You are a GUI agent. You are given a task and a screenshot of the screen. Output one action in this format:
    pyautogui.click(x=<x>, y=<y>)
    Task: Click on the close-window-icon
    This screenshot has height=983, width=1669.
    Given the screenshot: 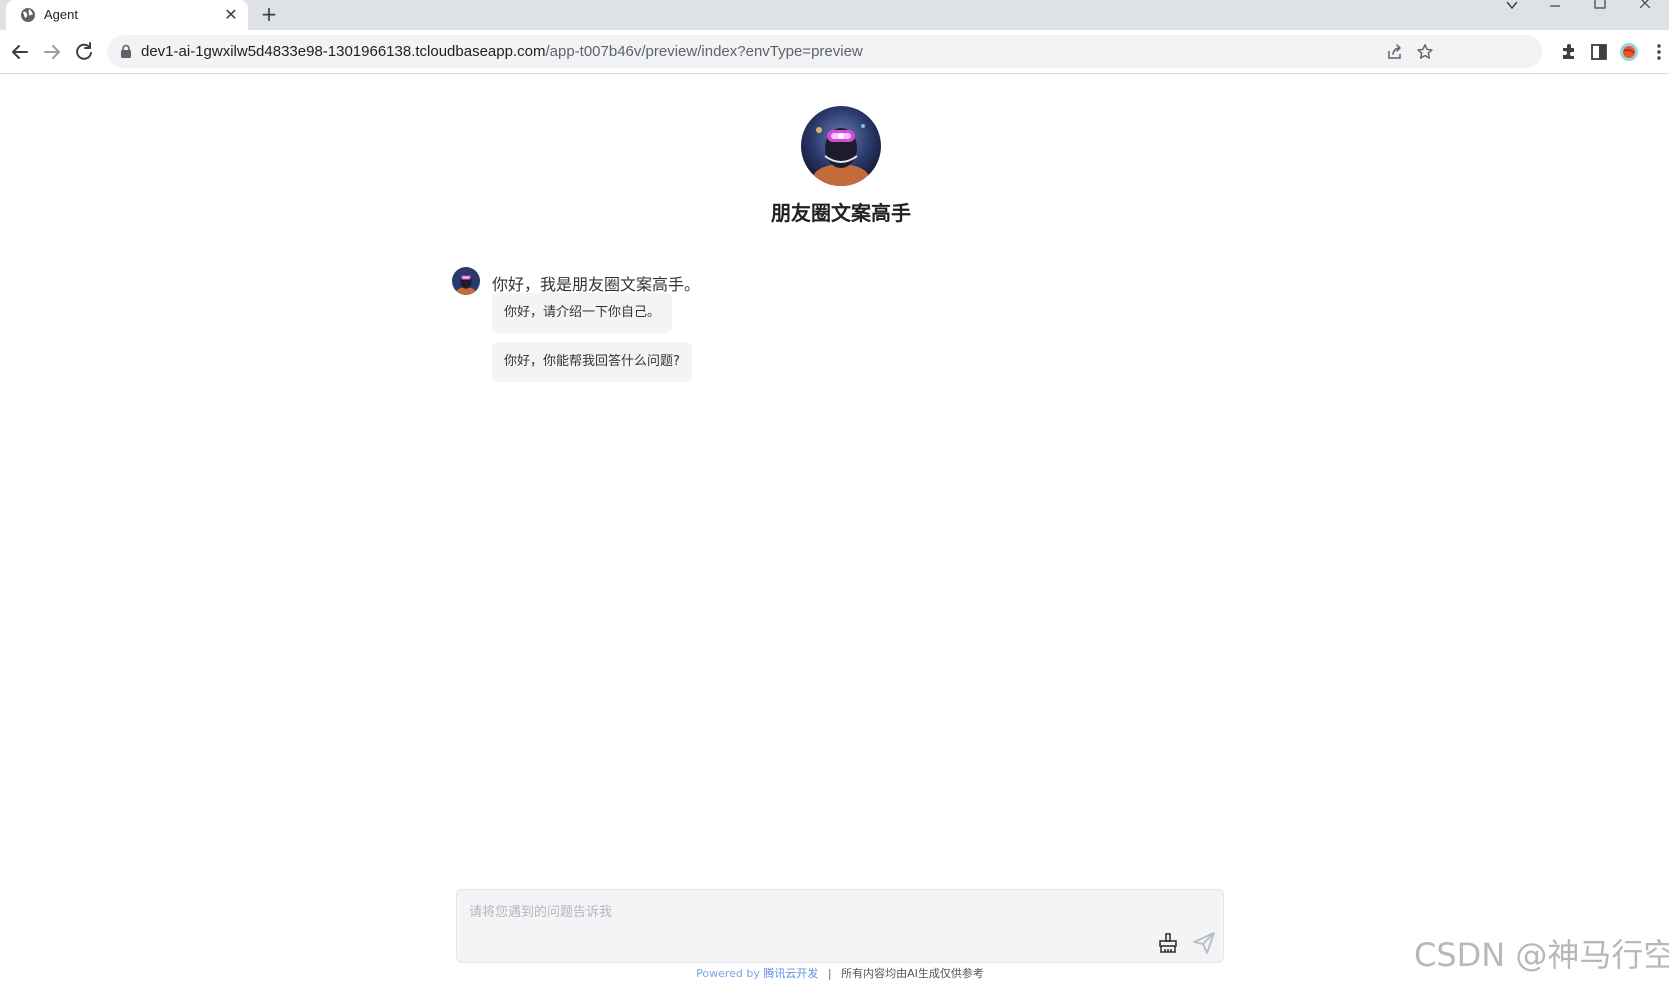 What is the action you would take?
    pyautogui.click(x=1645, y=6)
    